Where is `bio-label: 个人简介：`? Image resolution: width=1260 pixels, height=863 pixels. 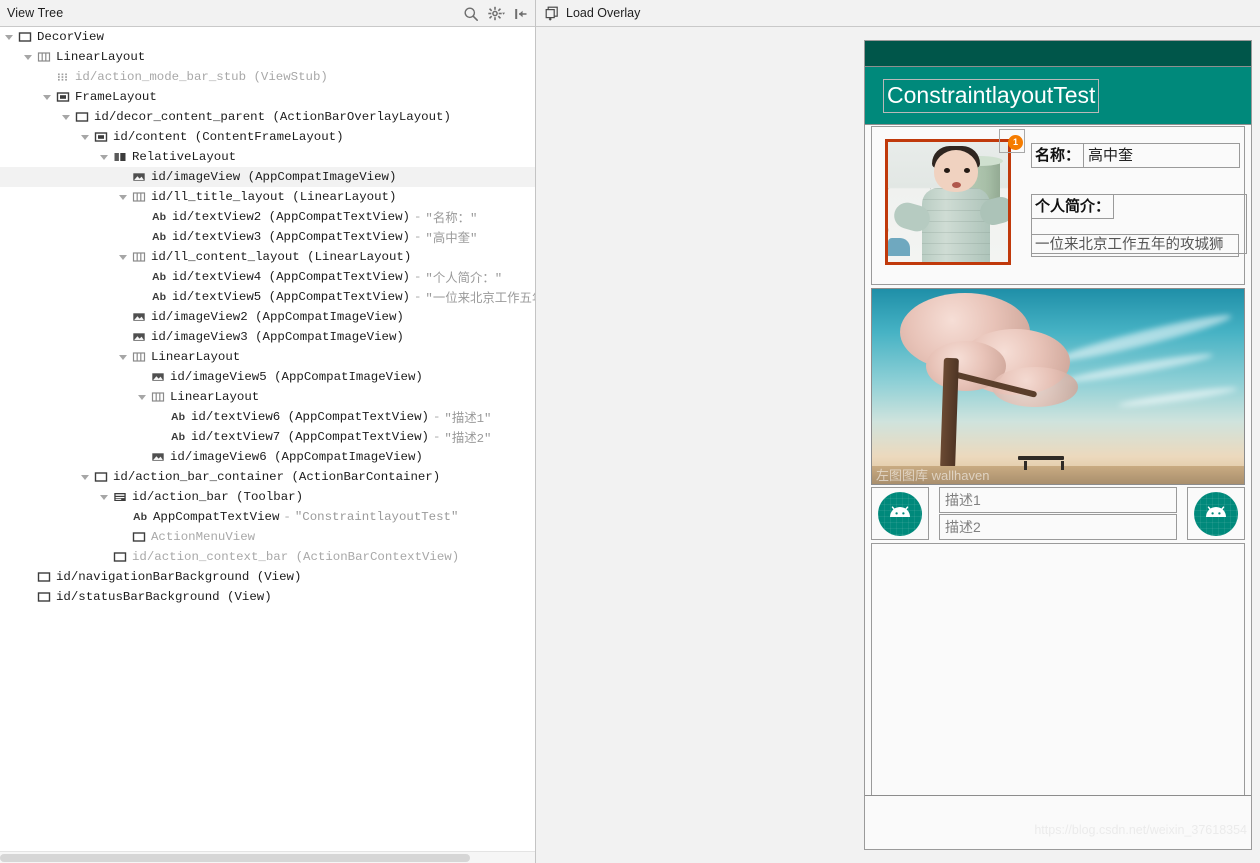
bio-label: 个人简介： is located at coordinates (1073, 206).